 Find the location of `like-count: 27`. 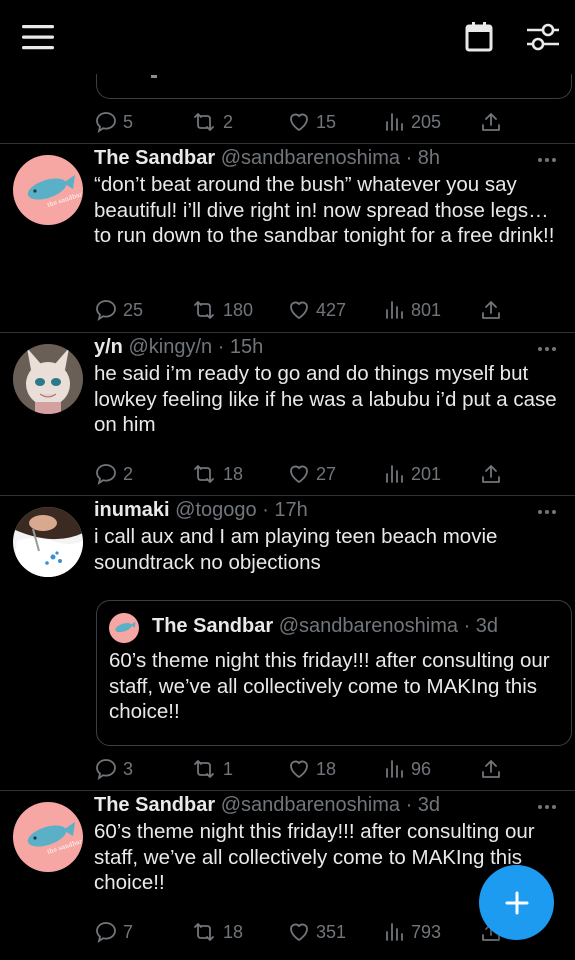

like-count: 27 is located at coordinates (326, 473).